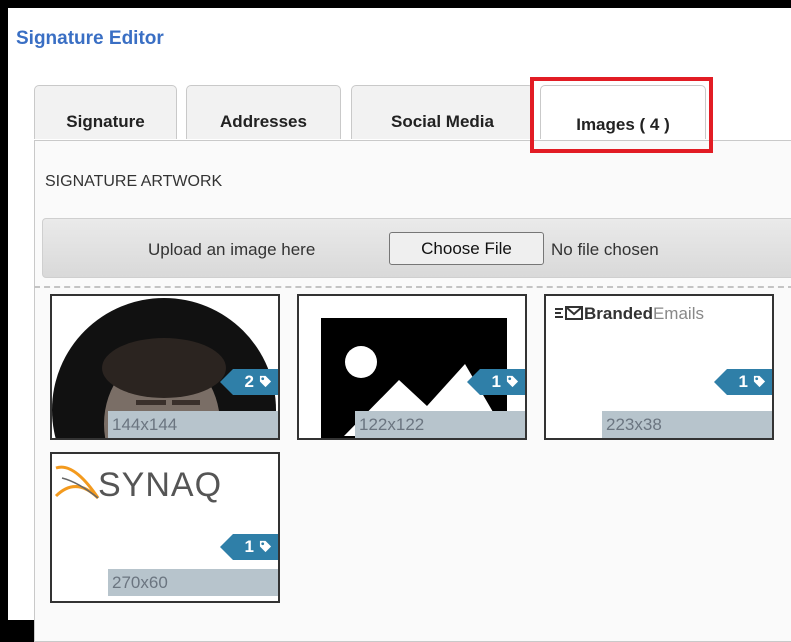  Describe the element at coordinates (90, 38) in the screenshot. I see `page-title: Signature Editor` at that location.